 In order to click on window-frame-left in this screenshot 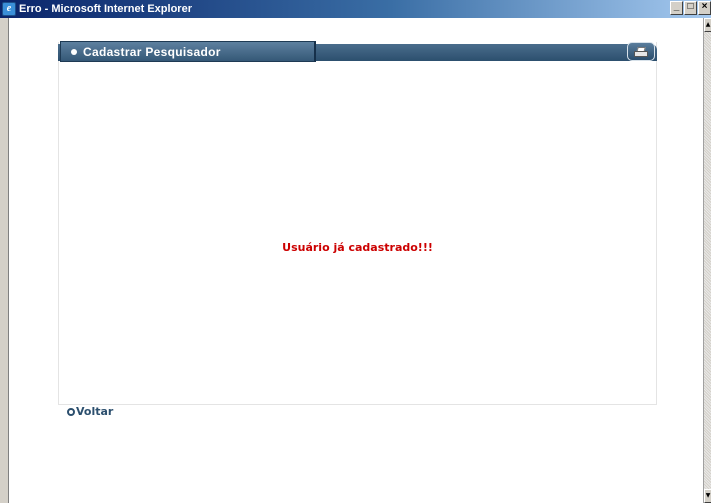, I will do `click(4, 260)`.